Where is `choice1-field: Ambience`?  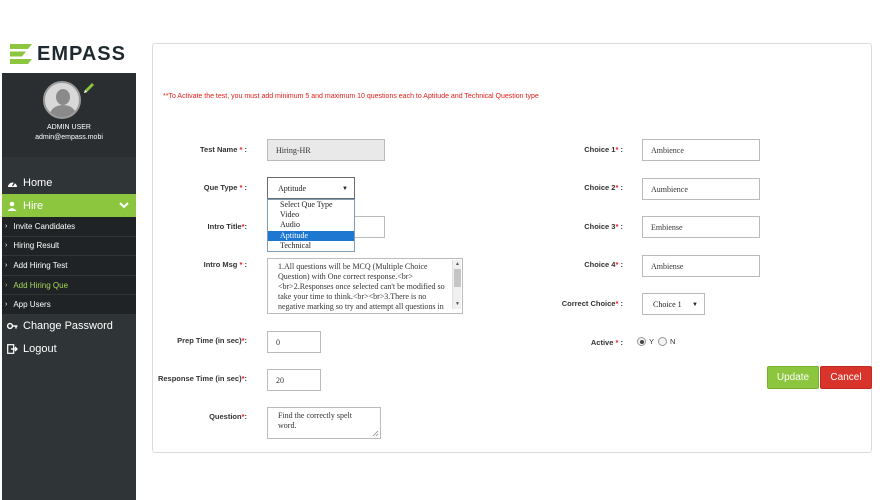 choice1-field: Ambience is located at coordinates (701, 150).